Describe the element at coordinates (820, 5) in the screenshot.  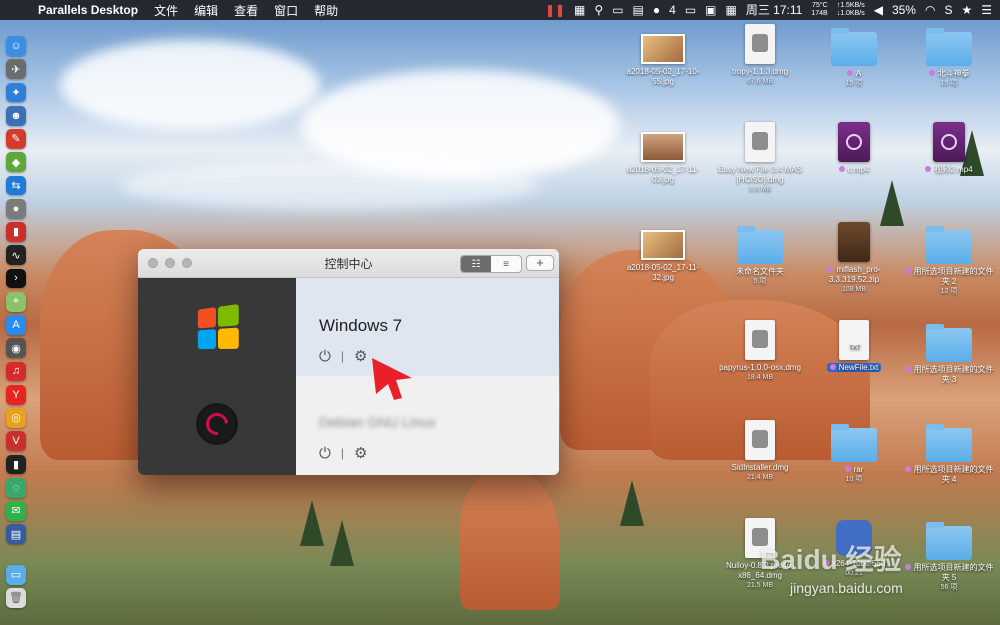
I see `temperature: 75°C` at that location.